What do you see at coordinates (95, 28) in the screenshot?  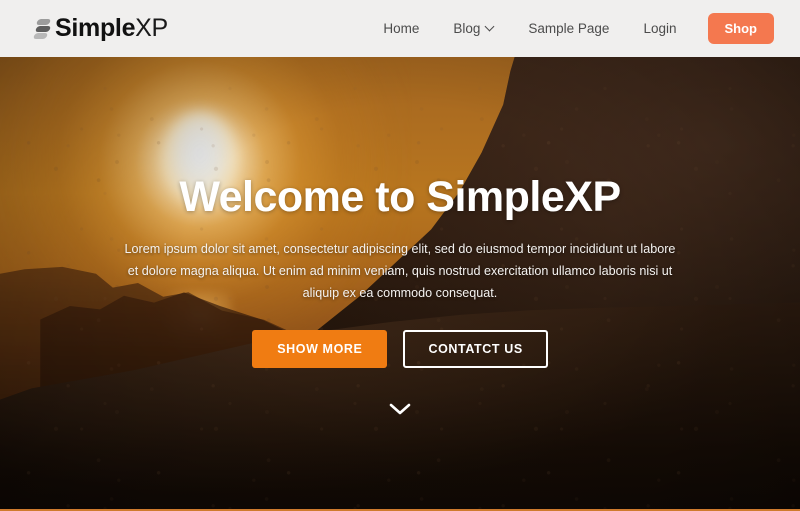 I see `brand-name-bold: Simple` at bounding box center [95, 28].